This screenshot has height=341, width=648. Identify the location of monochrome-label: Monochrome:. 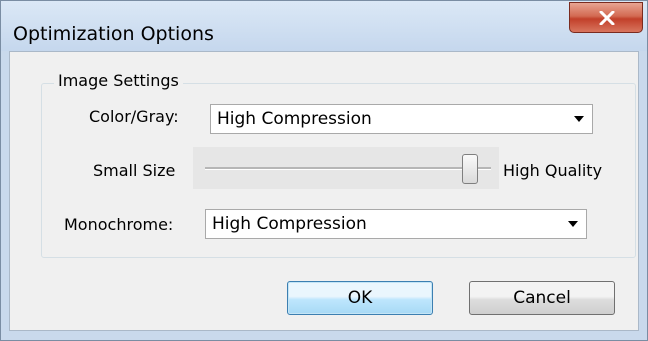
(119, 224).